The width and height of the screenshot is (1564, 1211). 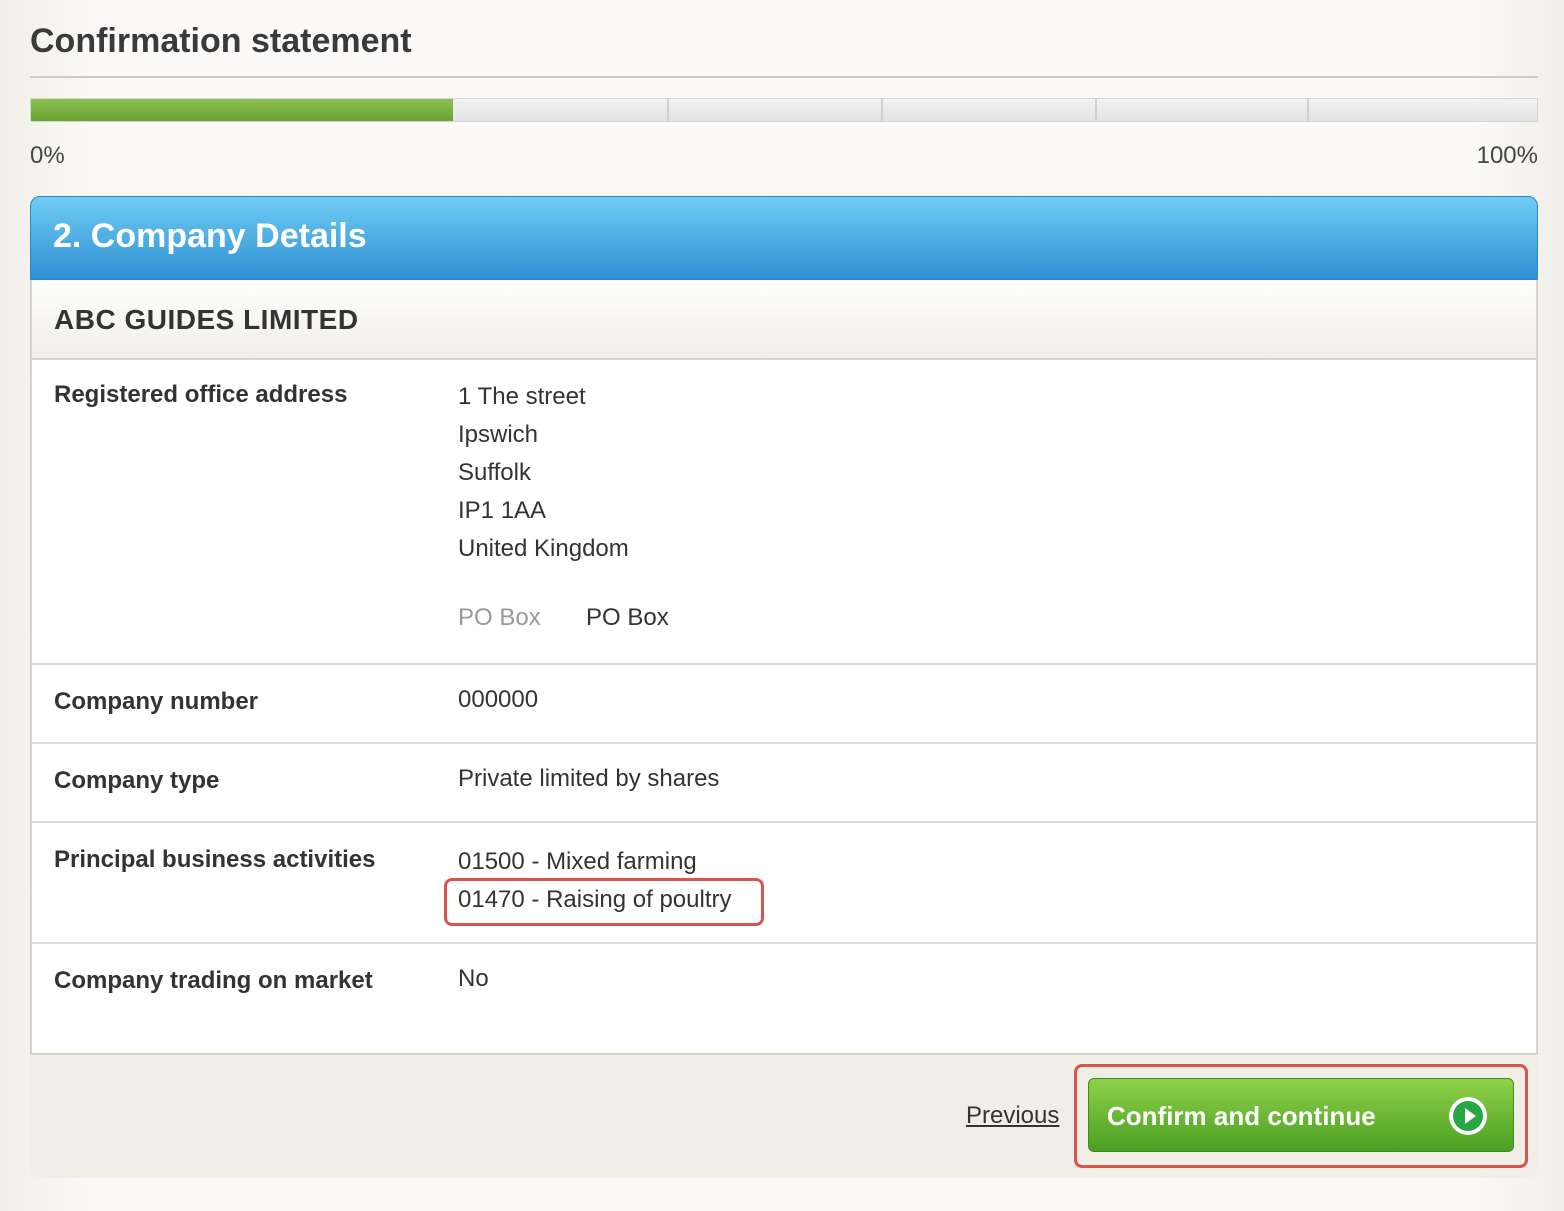 What do you see at coordinates (784, 998) in the screenshot?
I see `row-trading-on-market: Company trading on market No` at bounding box center [784, 998].